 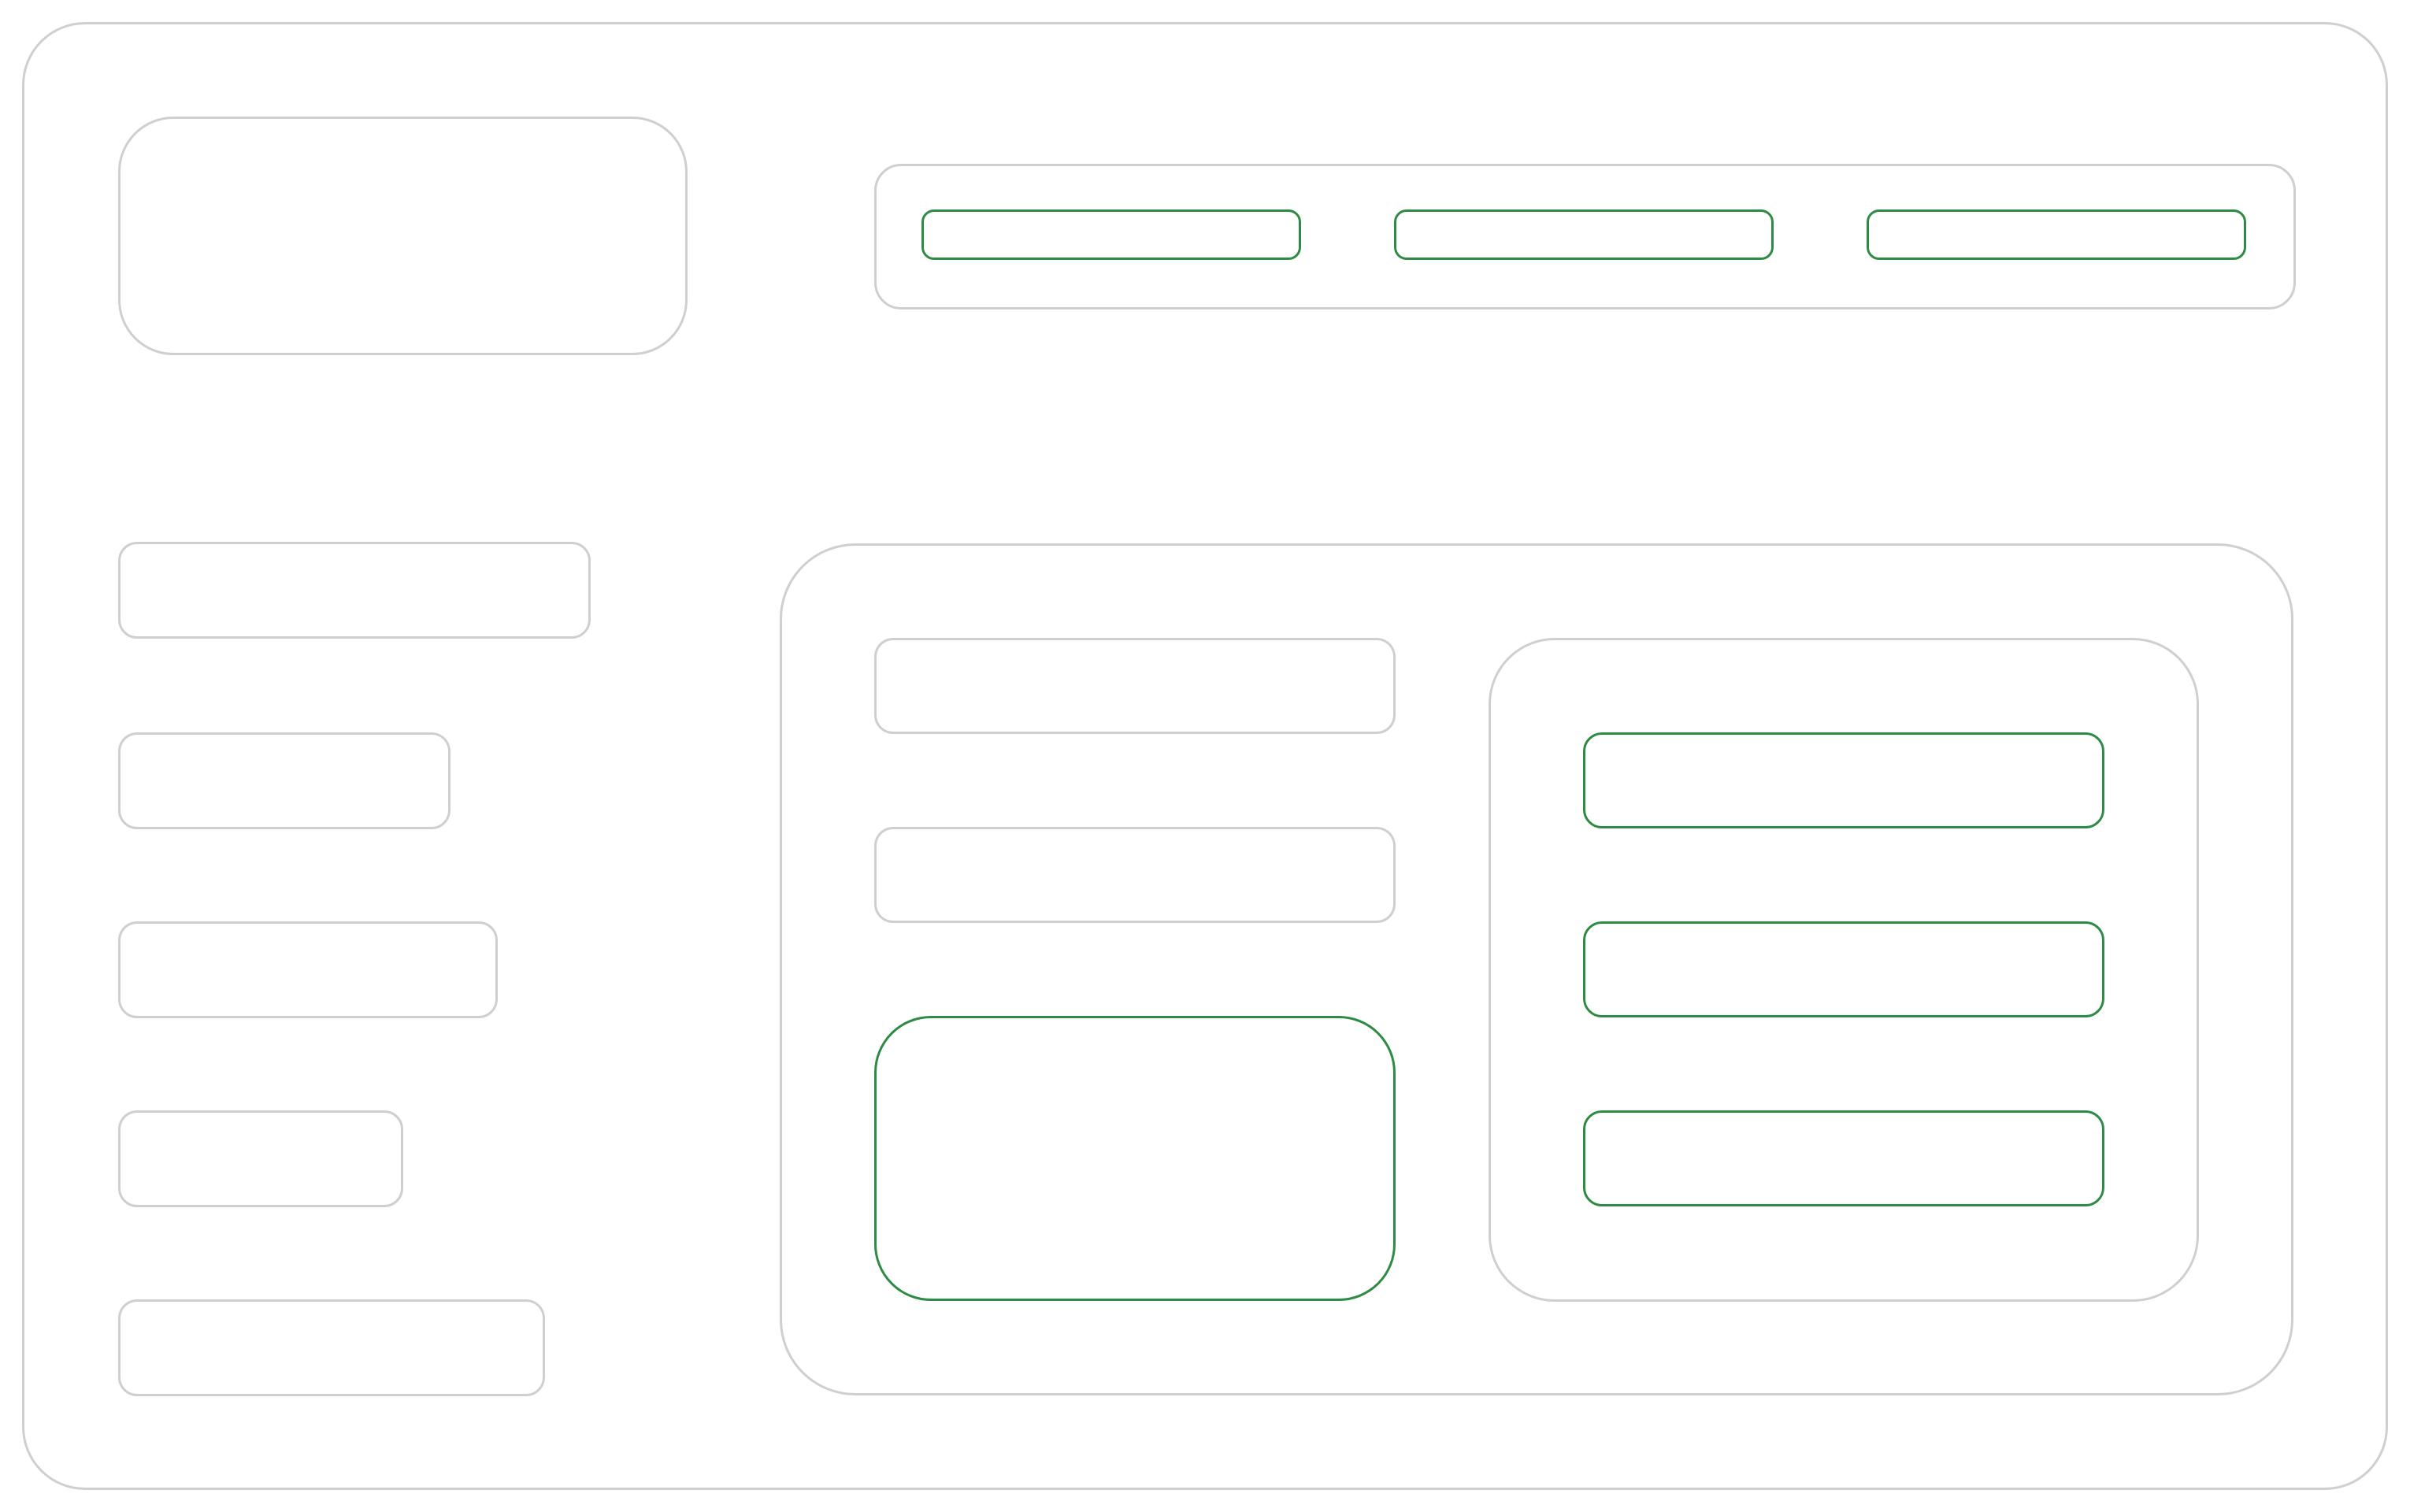 I want to click on content-card, so click(x=1135, y=1158).